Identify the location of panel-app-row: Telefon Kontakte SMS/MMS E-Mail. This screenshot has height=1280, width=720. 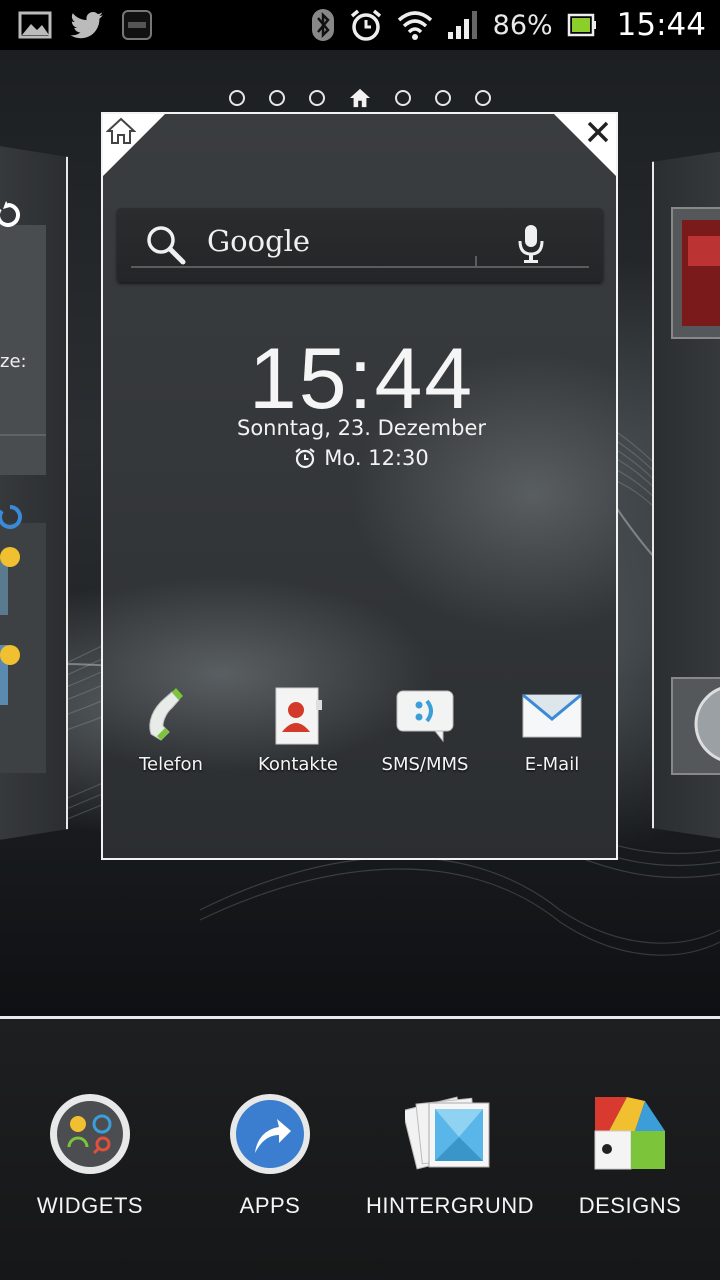
(359, 734).